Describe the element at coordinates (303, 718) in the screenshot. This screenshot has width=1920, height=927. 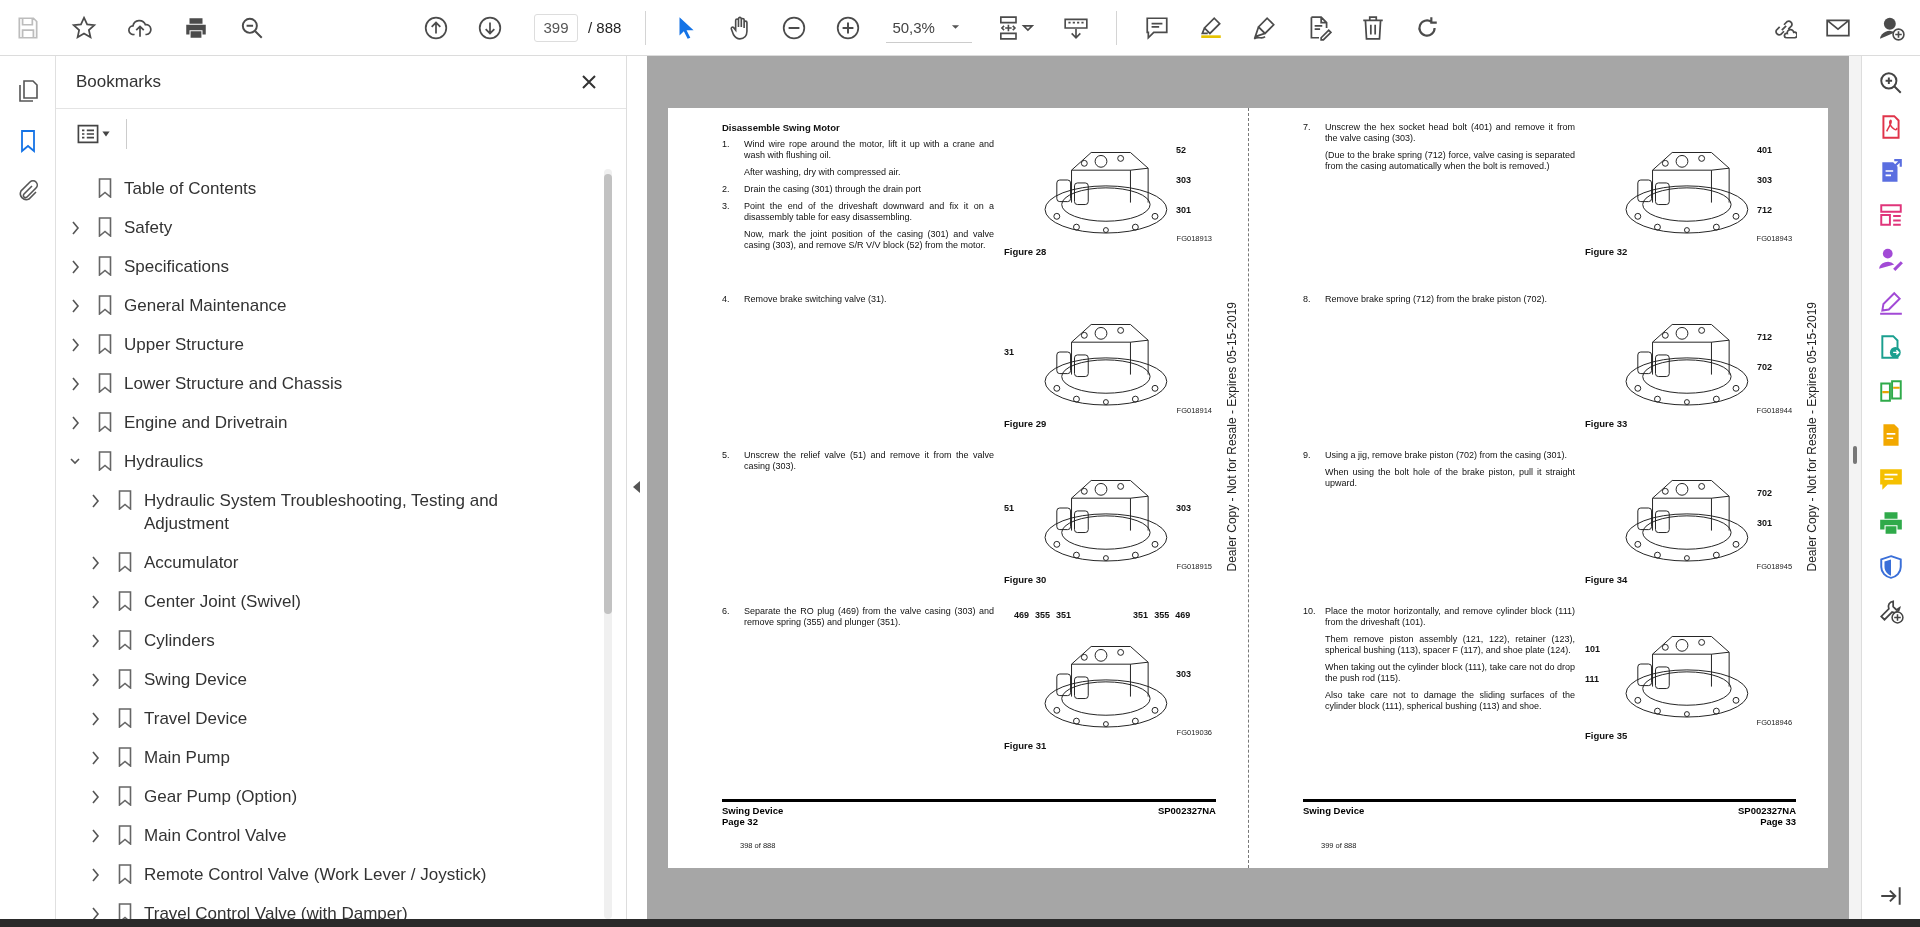
I see `bookmark-item: Travel Device` at that location.